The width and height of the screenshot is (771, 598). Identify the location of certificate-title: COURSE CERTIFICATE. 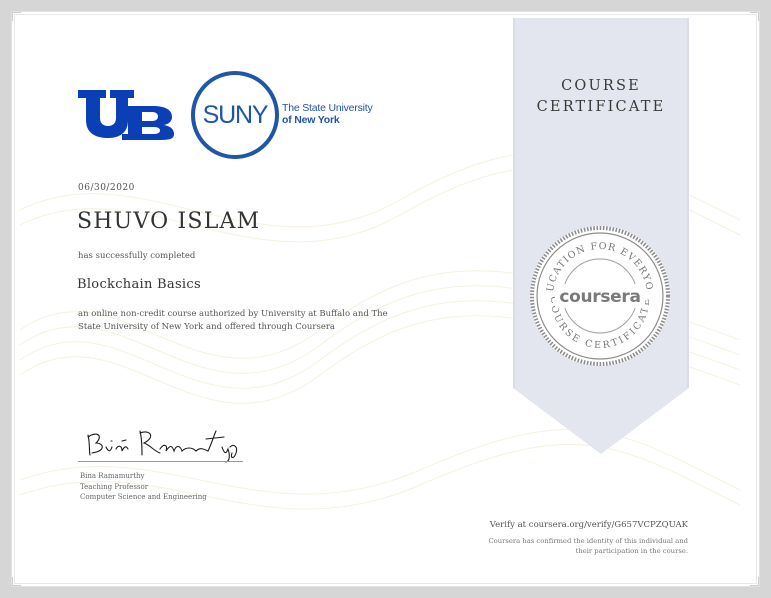
(601, 97).